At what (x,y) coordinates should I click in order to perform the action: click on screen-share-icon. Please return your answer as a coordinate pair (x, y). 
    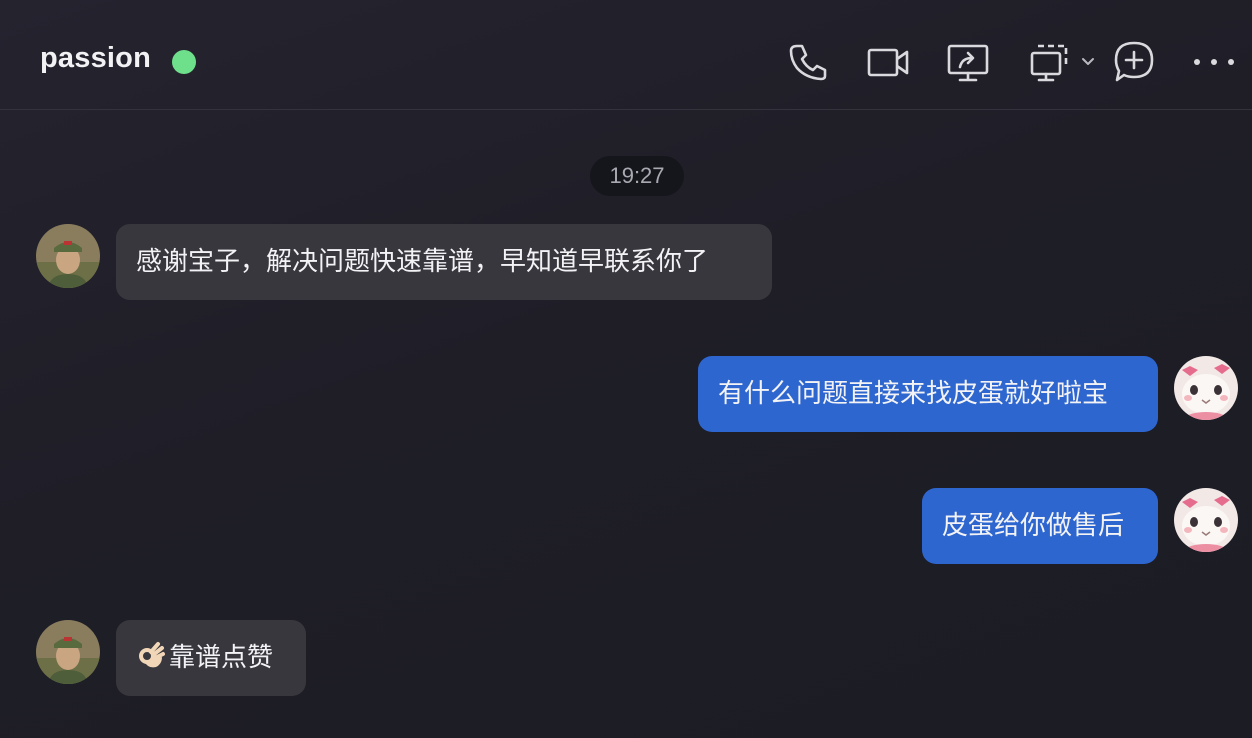
    Looking at the image, I should click on (968, 63).